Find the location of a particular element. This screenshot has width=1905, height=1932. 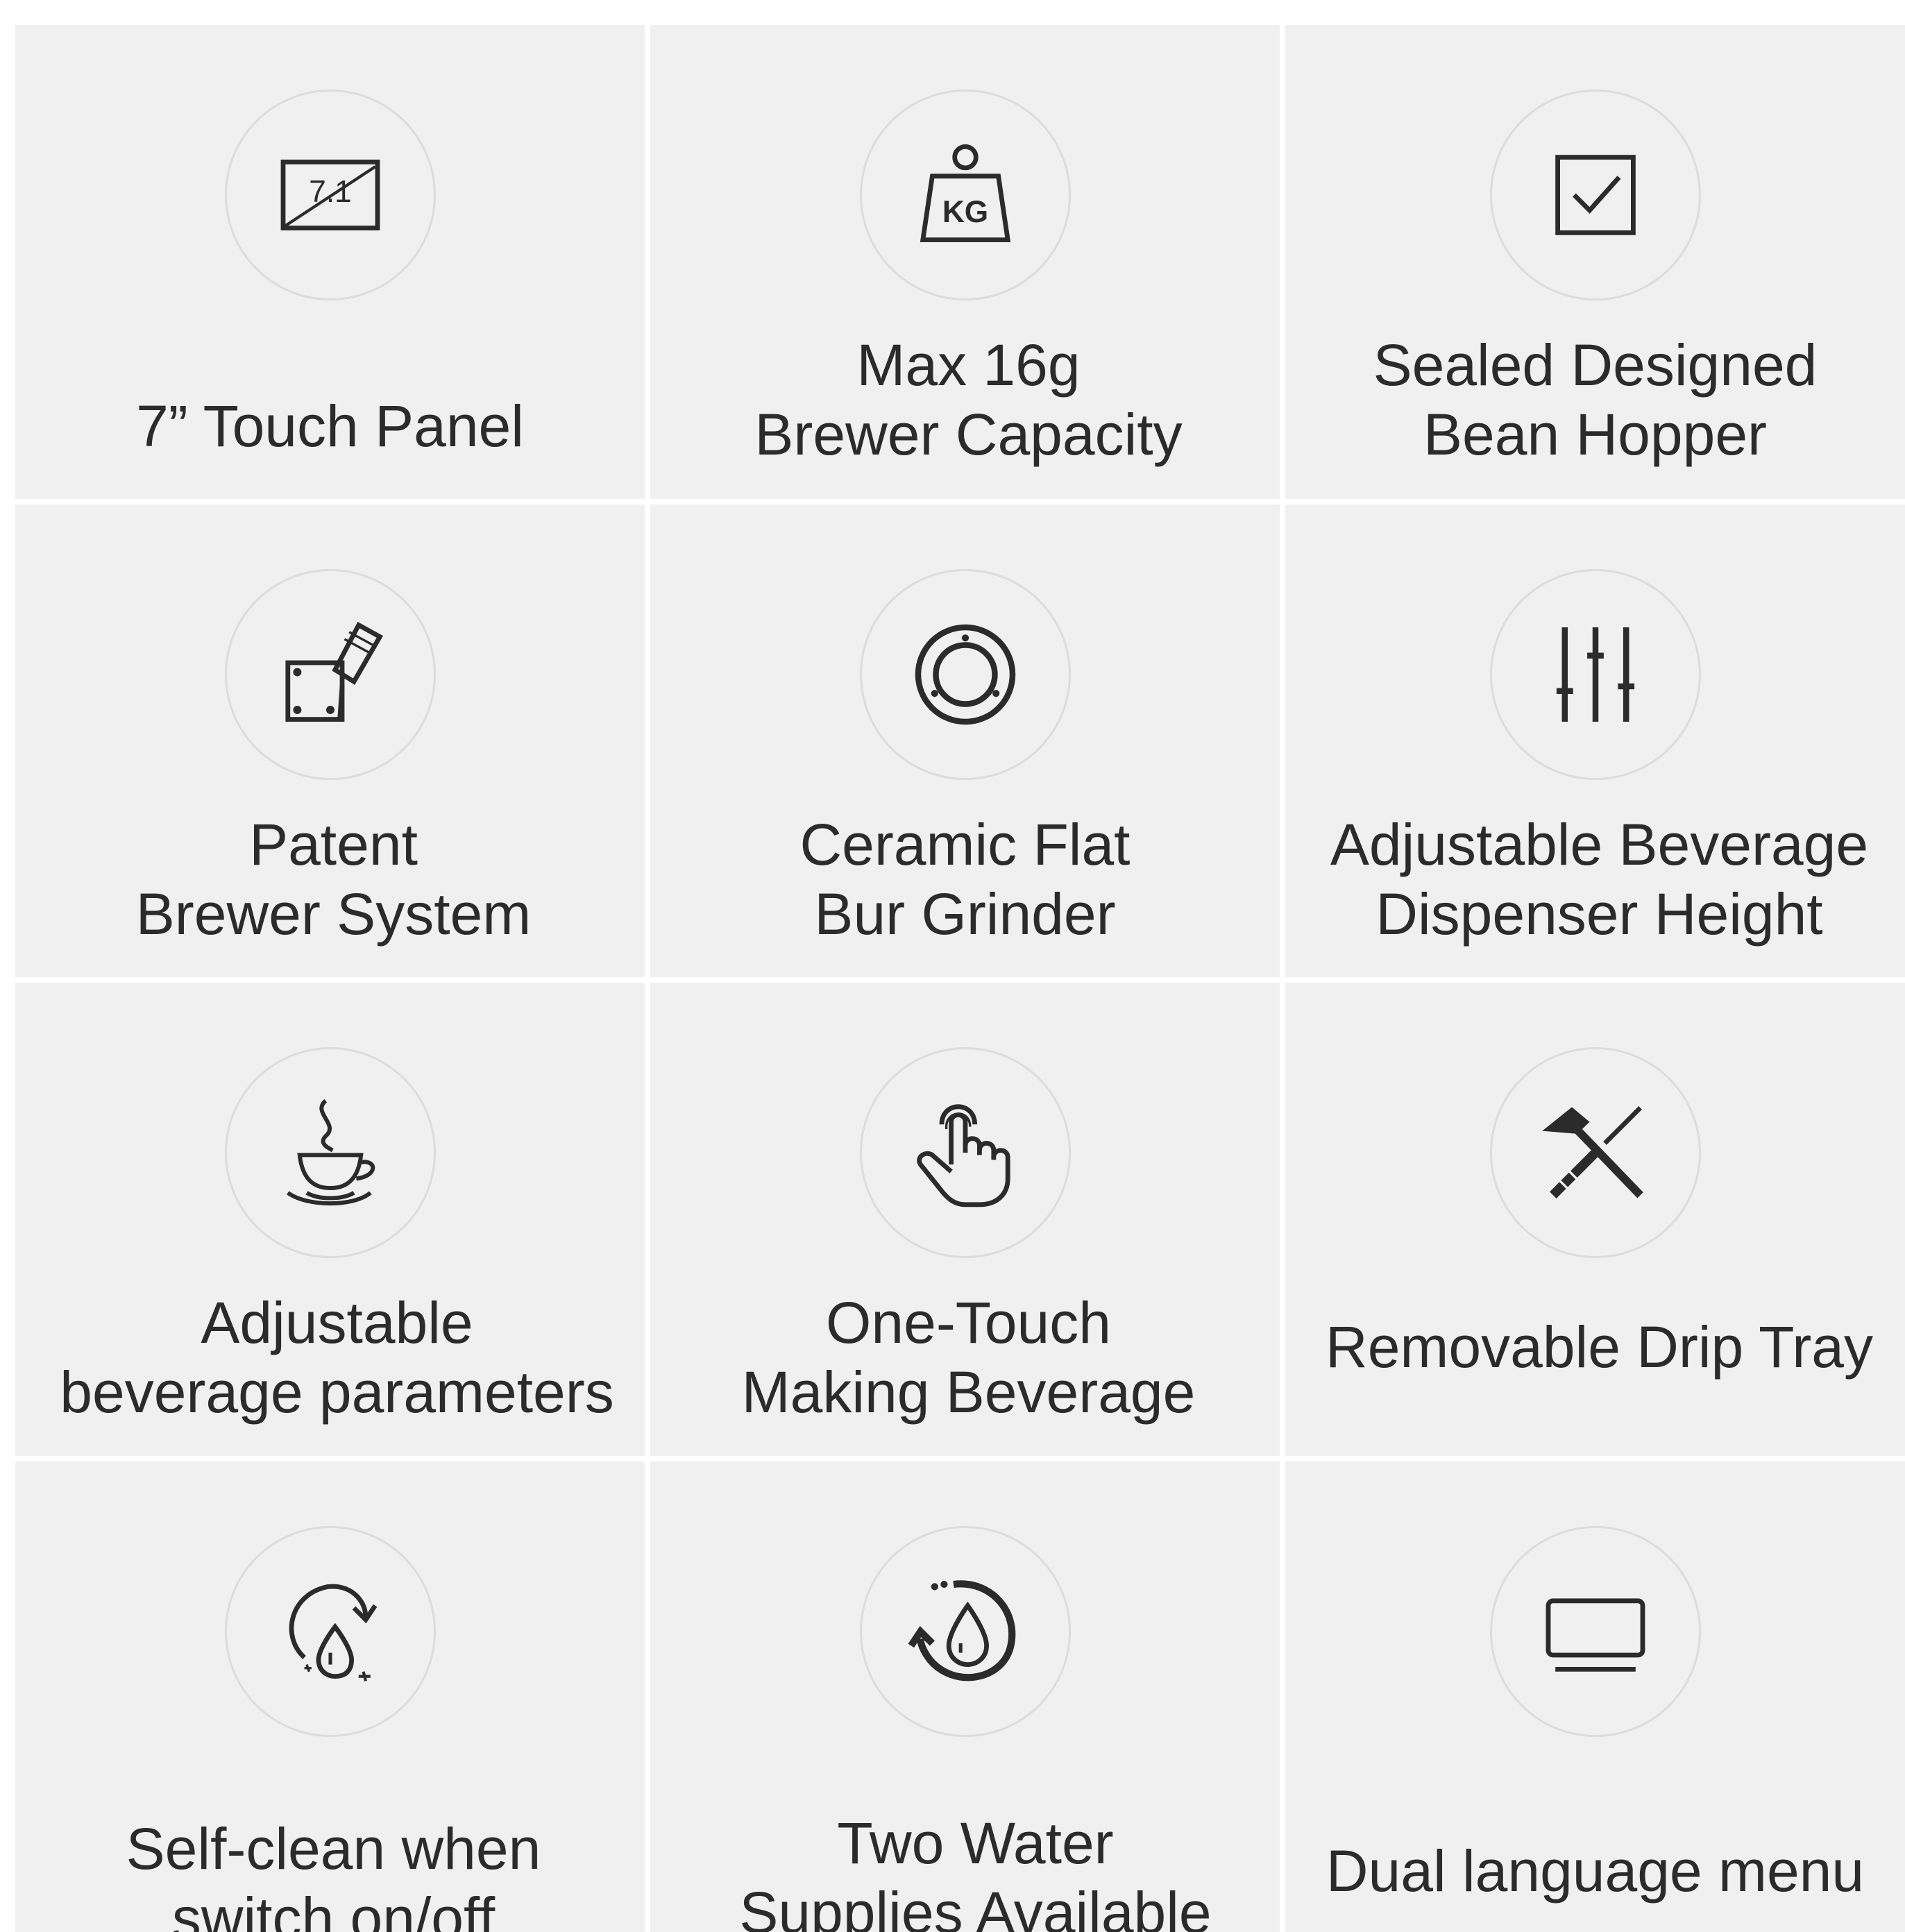

feature-beverage-parameters: Adjustable beverage parameters is located at coordinates (330, 1220).